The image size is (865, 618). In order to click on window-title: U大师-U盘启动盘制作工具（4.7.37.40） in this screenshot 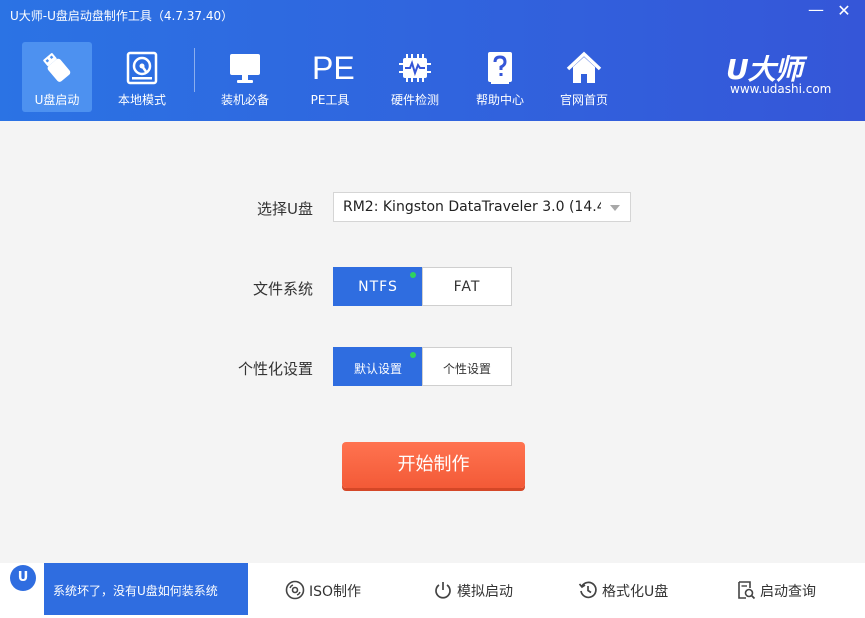, I will do `click(122, 16)`.